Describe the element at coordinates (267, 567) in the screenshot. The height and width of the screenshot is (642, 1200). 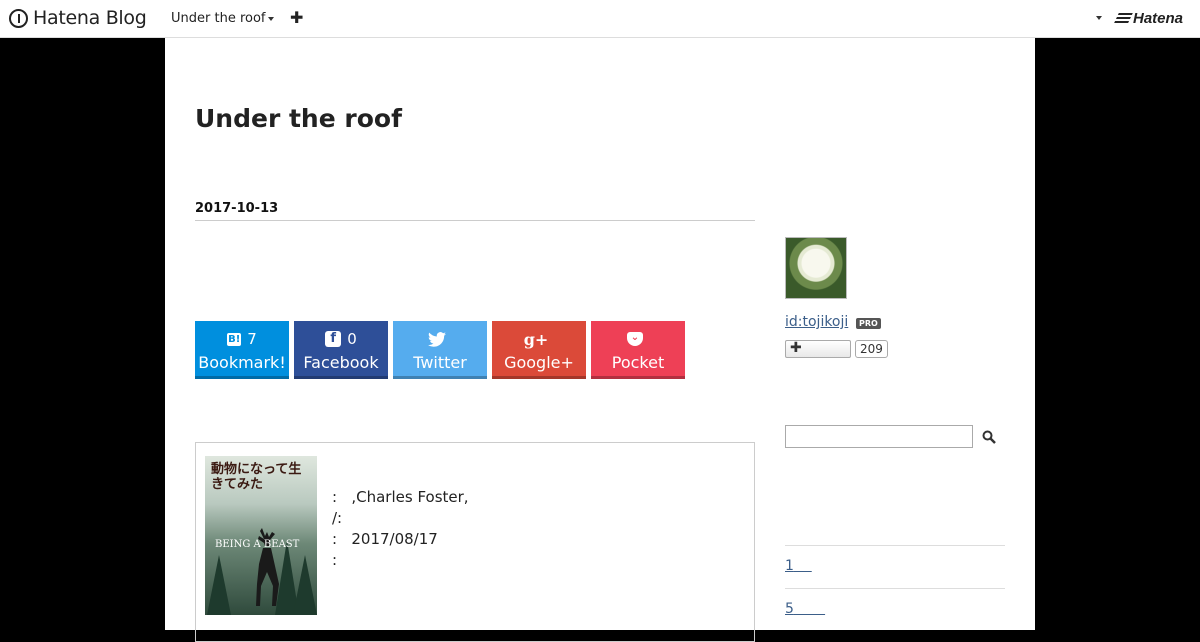
I see `deer-illustration-icon` at that location.